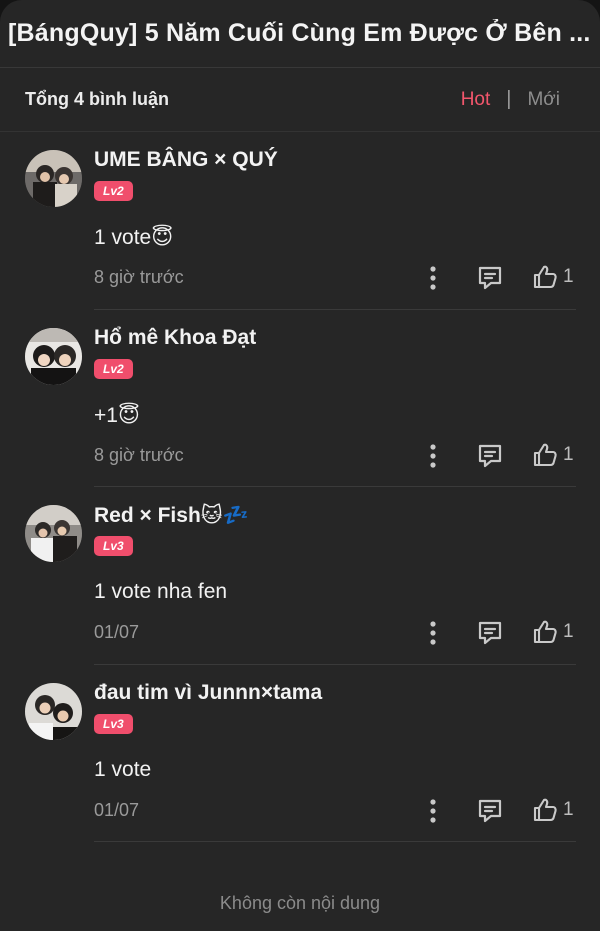  What do you see at coordinates (117, 415) in the screenshot?
I see `comment-text: +1😇` at bounding box center [117, 415].